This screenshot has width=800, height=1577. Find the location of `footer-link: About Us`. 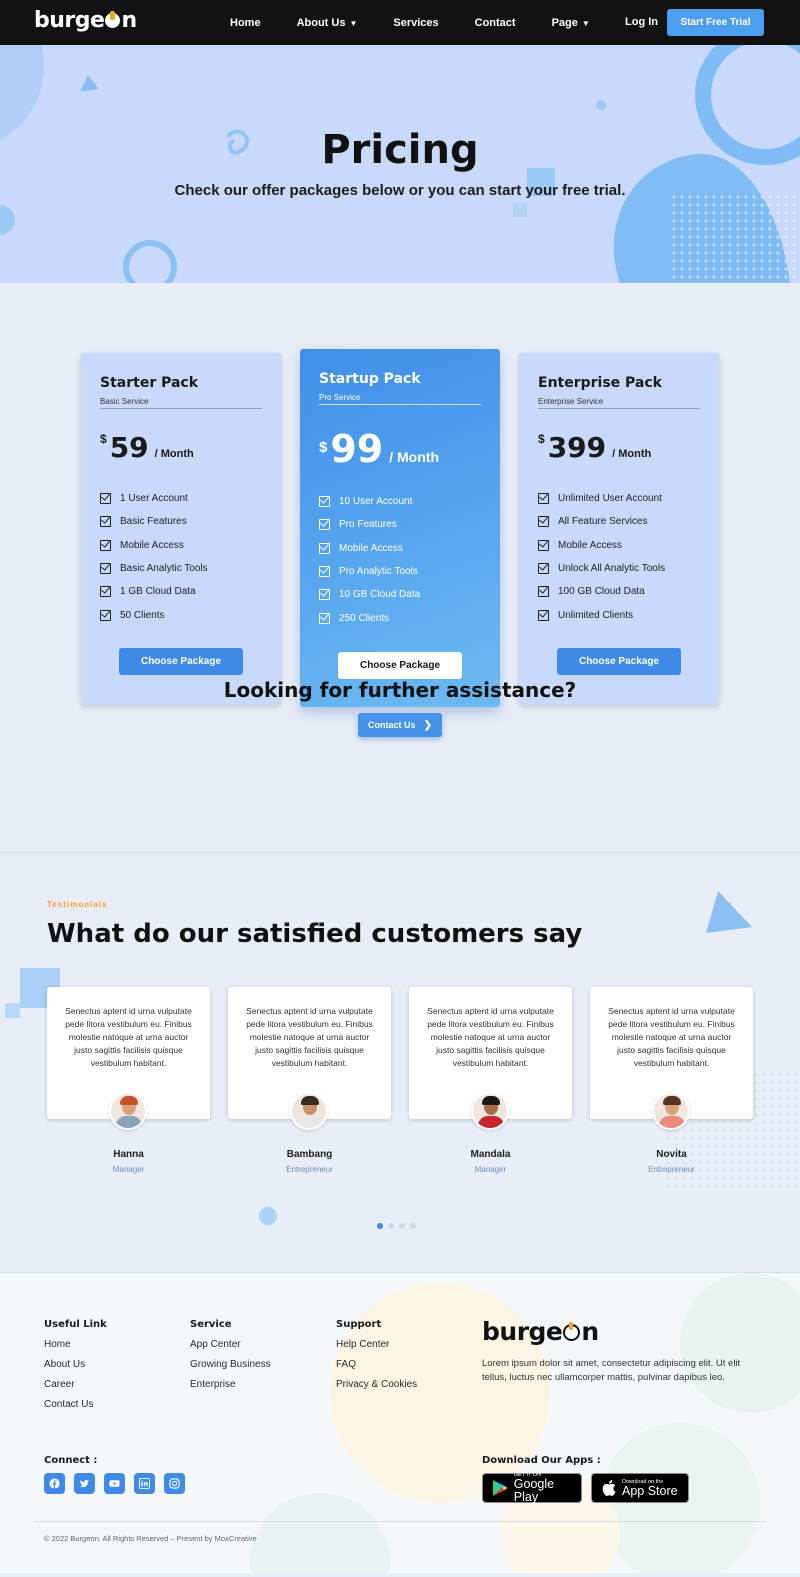

footer-link: About Us is located at coordinates (75, 1369).